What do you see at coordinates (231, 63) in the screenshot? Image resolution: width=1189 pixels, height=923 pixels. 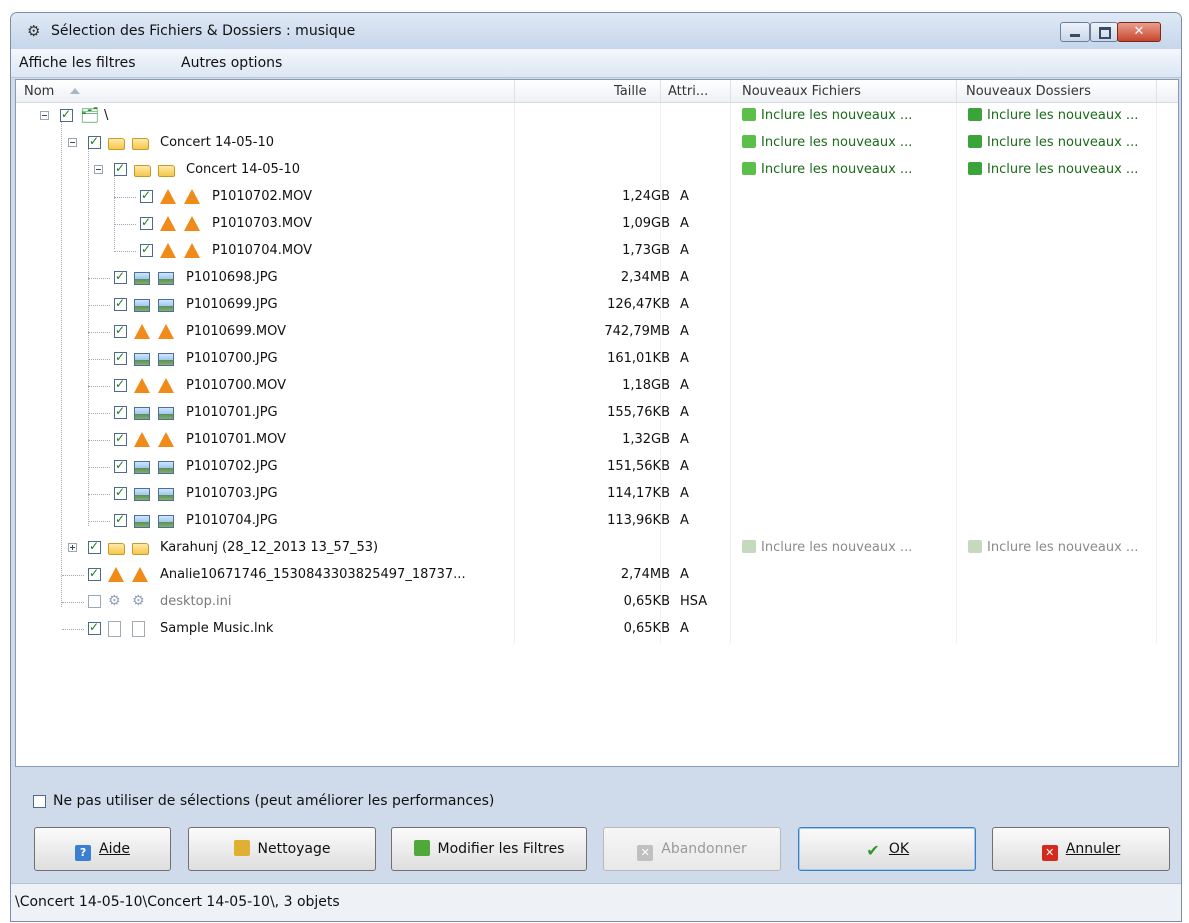 I see `menu-other-options: Autres options` at bounding box center [231, 63].